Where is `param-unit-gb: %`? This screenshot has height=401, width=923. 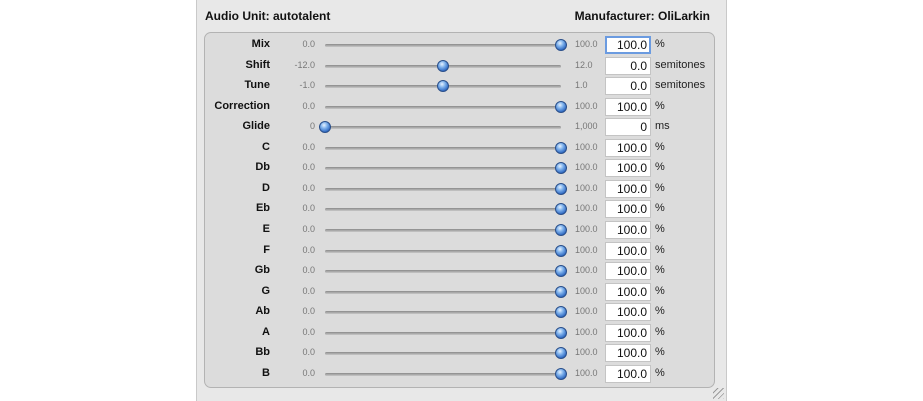 param-unit-gb: % is located at coordinates (660, 270).